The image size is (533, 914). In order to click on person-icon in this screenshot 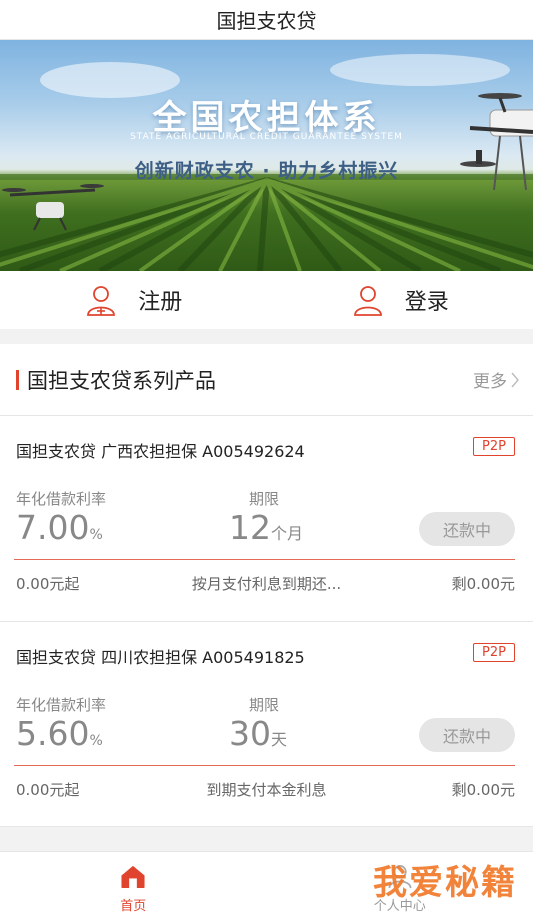, I will do `click(400, 877)`.